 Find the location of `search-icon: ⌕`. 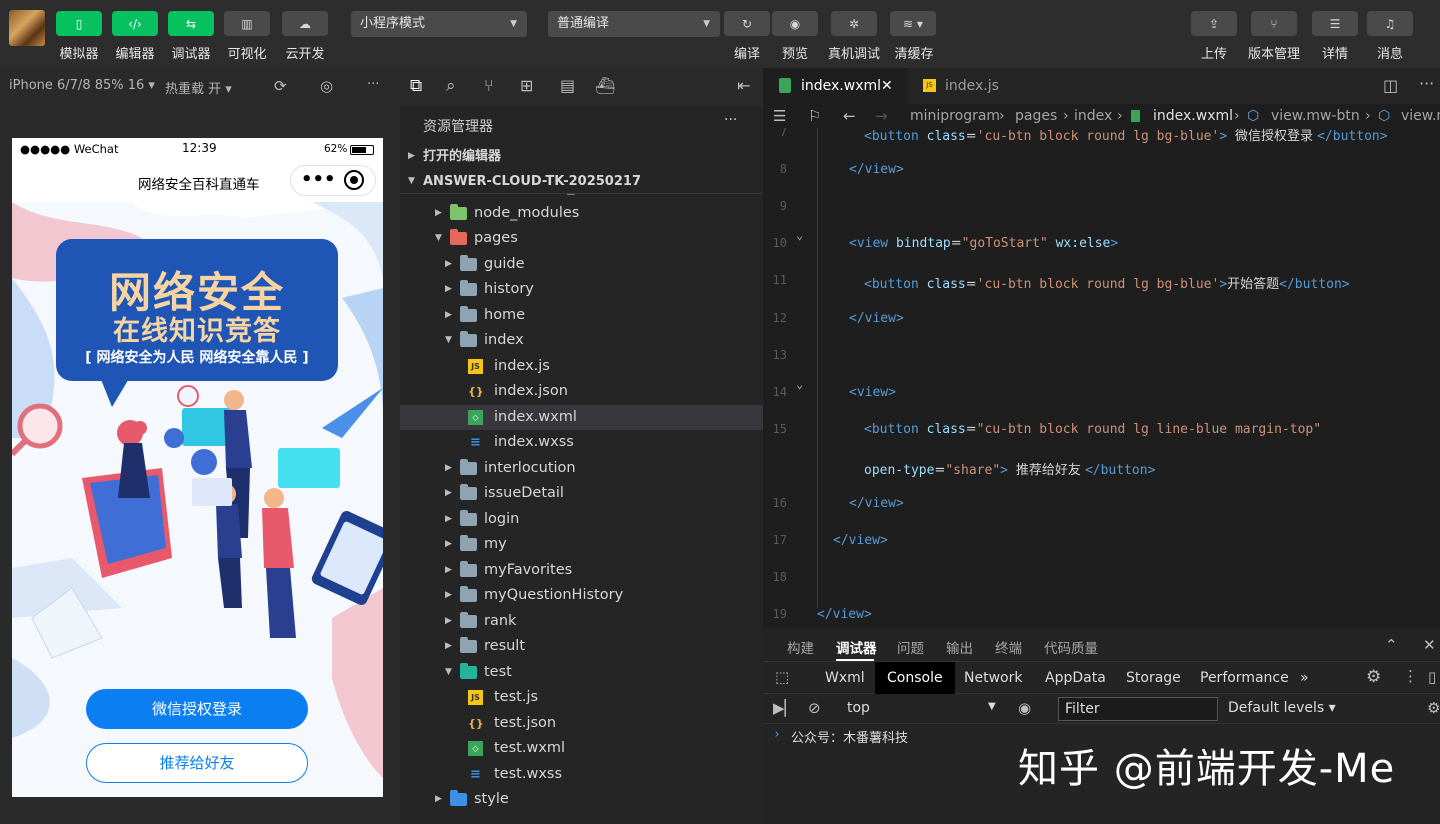

search-icon: ⌕ is located at coordinates (451, 86).